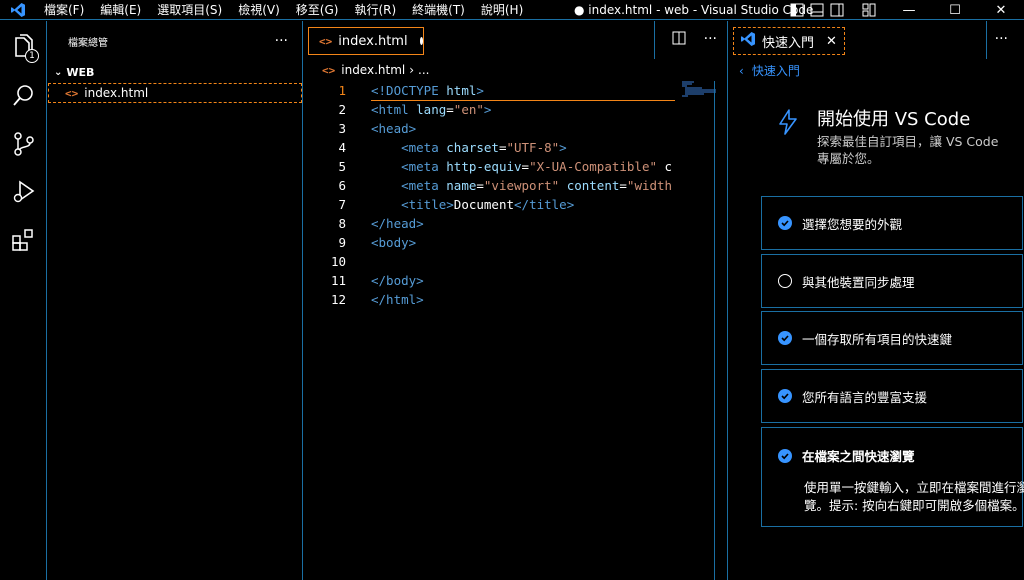 This screenshot has width=1024, height=580. Describe the element at coordinates (700, 90) in the screenshot. I see `minimap` at that location.